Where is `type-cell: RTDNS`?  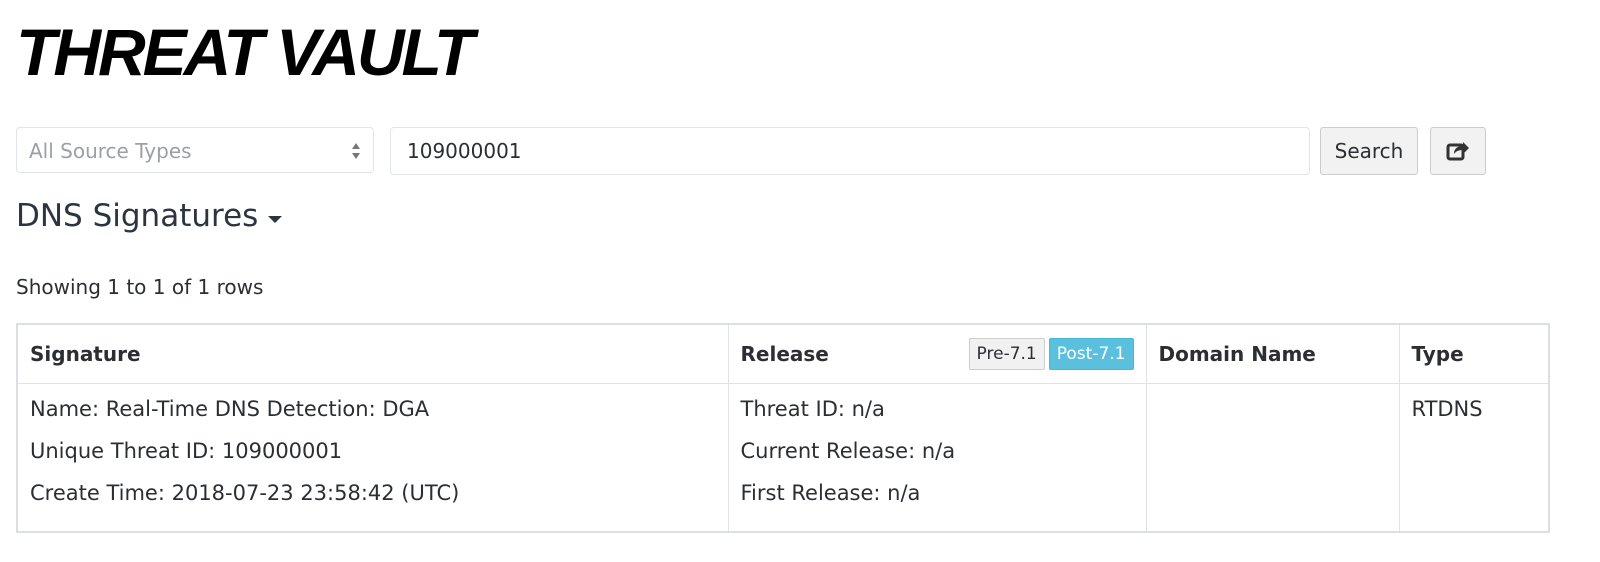
type-cell: RTDNS is located at coordinates (1473, 457).